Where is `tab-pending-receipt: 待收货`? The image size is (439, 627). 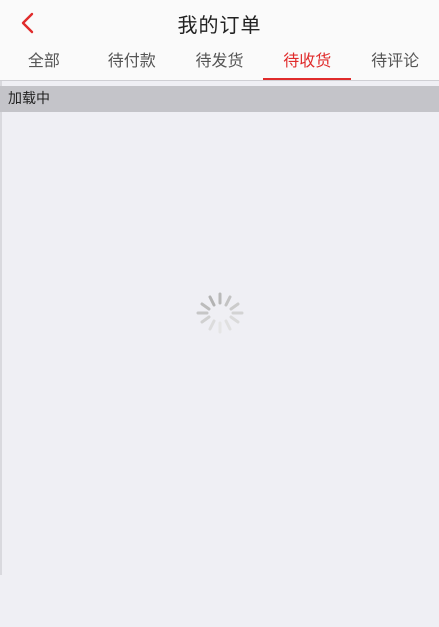
tab-pending-receipt: 待收货 is located at coordinates (307, 63).